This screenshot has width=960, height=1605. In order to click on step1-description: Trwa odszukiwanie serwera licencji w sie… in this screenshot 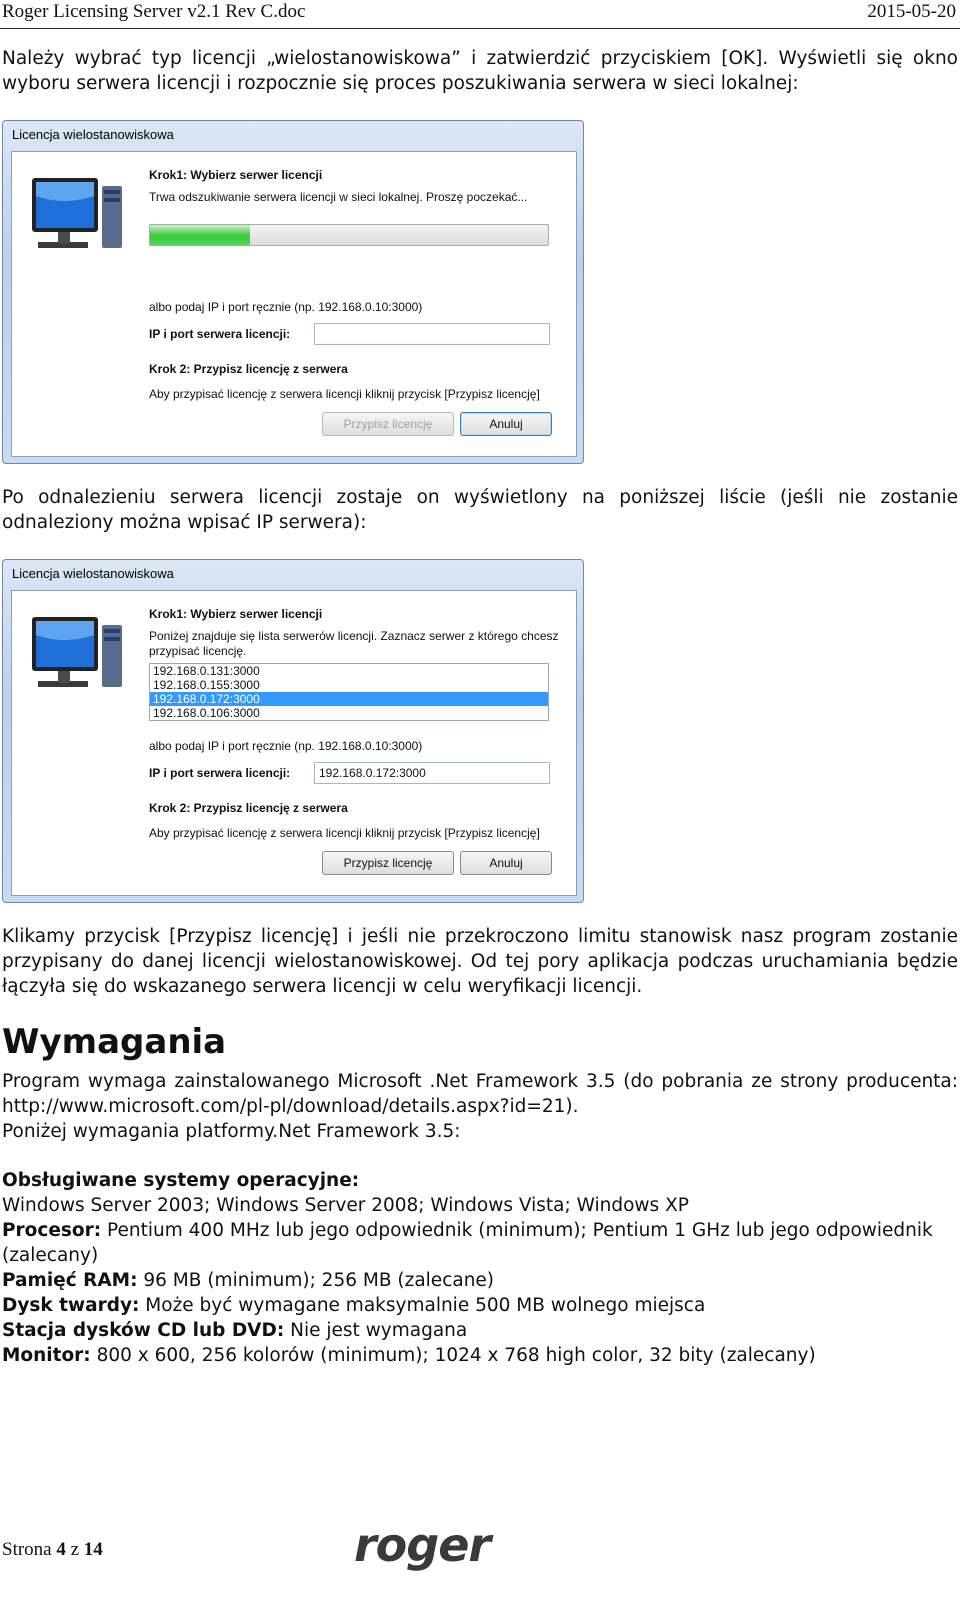, I will do `click(338, 197)`.